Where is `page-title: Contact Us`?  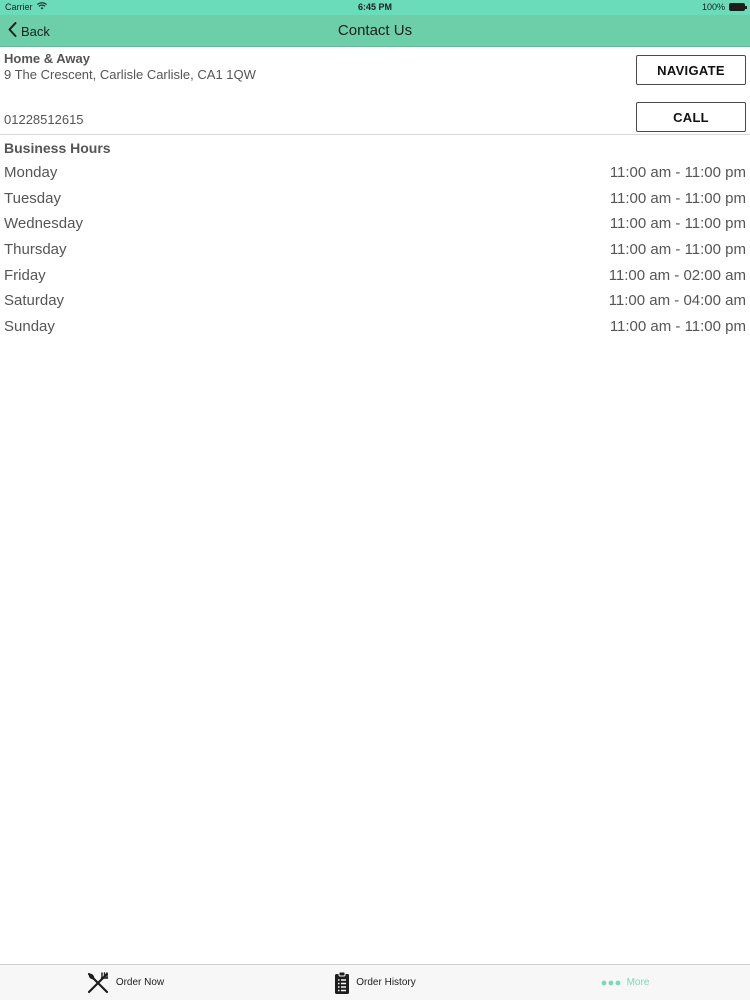
page-title: Contact Us is located at coordinates (375, 30).